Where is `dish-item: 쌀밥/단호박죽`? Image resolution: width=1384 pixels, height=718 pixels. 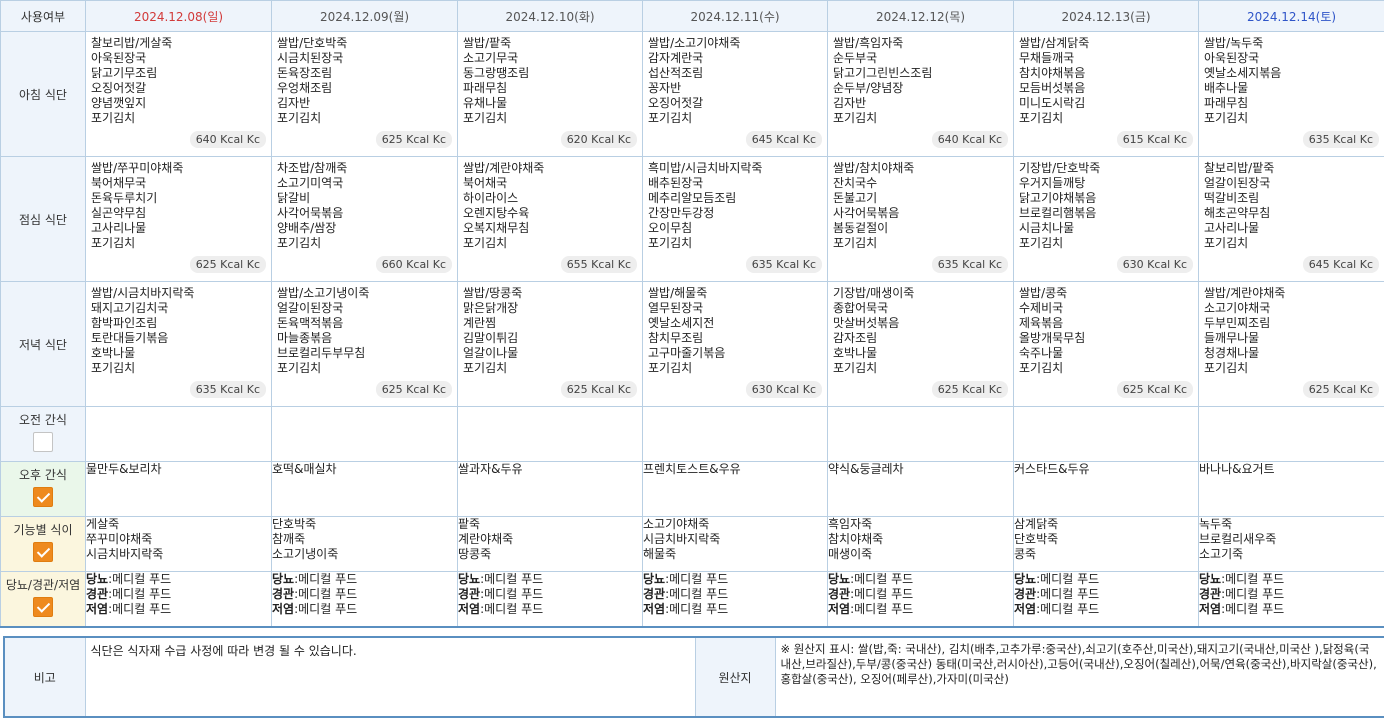
dish-item: 쌀밥/단호박죽 is located at coordinates (364, 43).